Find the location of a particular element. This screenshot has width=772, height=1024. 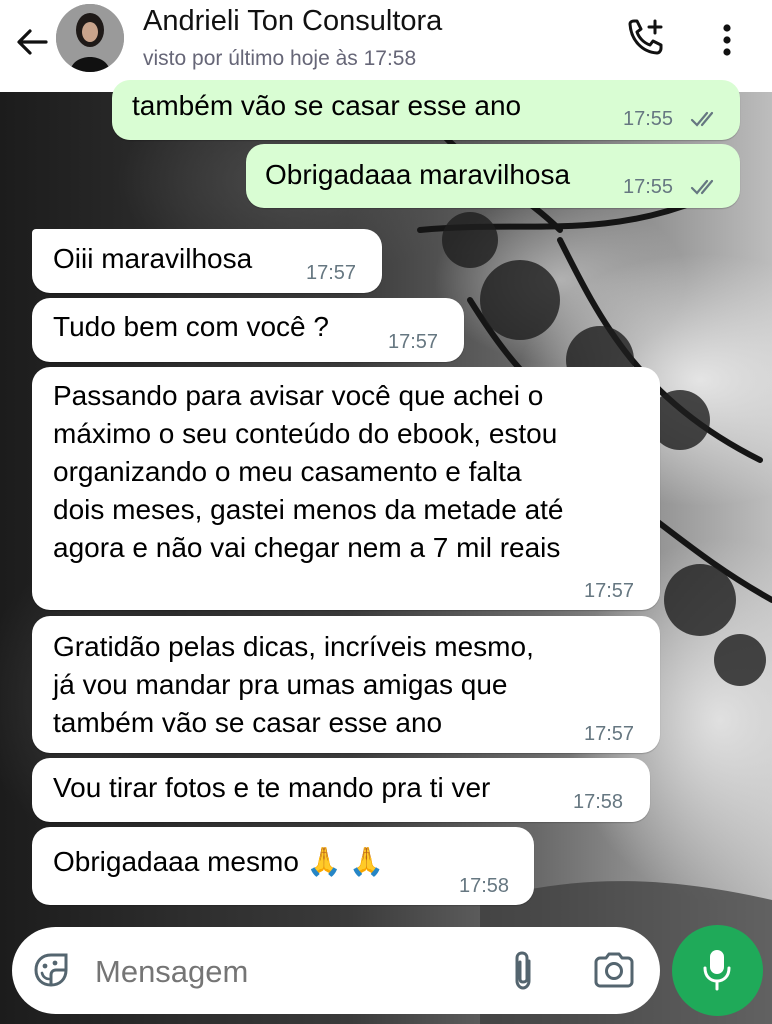

contact-name: Andrieli Ton Consultora is located at coordinates (292, 21).